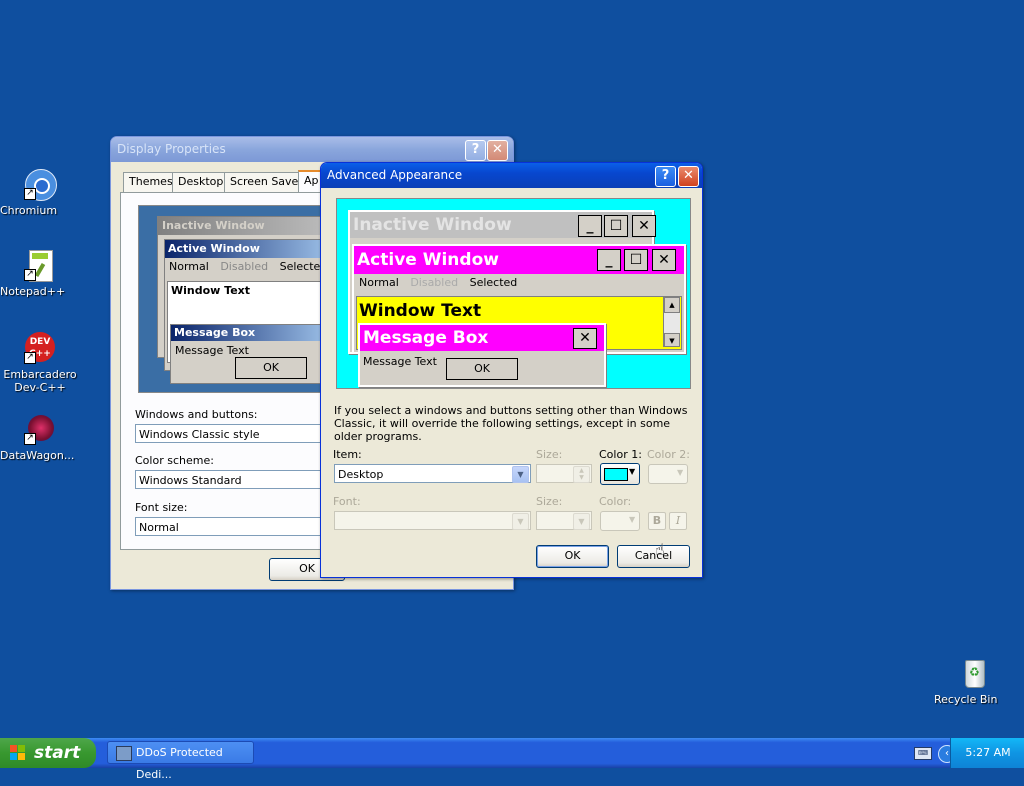 The height and width of the screenshot is (786, 1024). I want to click on color1-picker: ▼, so click(620, 474).